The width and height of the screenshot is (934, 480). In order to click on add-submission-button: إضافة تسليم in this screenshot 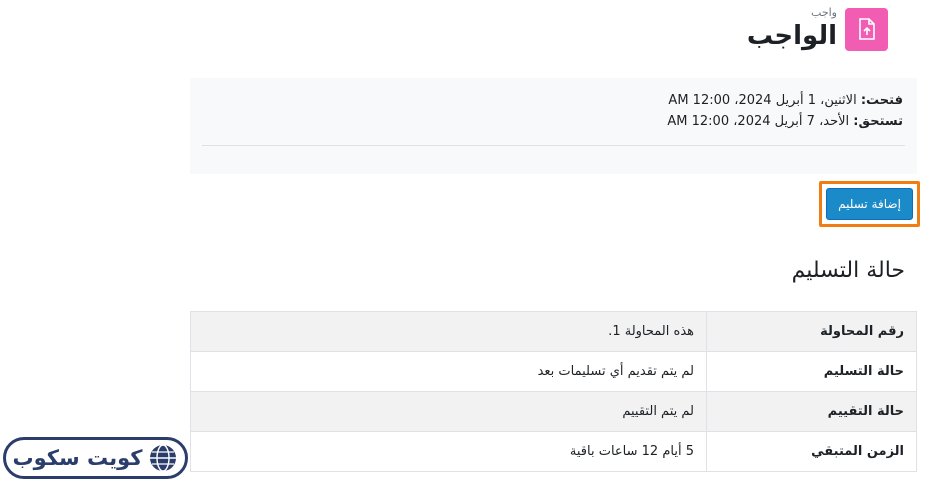, I will do `click(869, 204)`.